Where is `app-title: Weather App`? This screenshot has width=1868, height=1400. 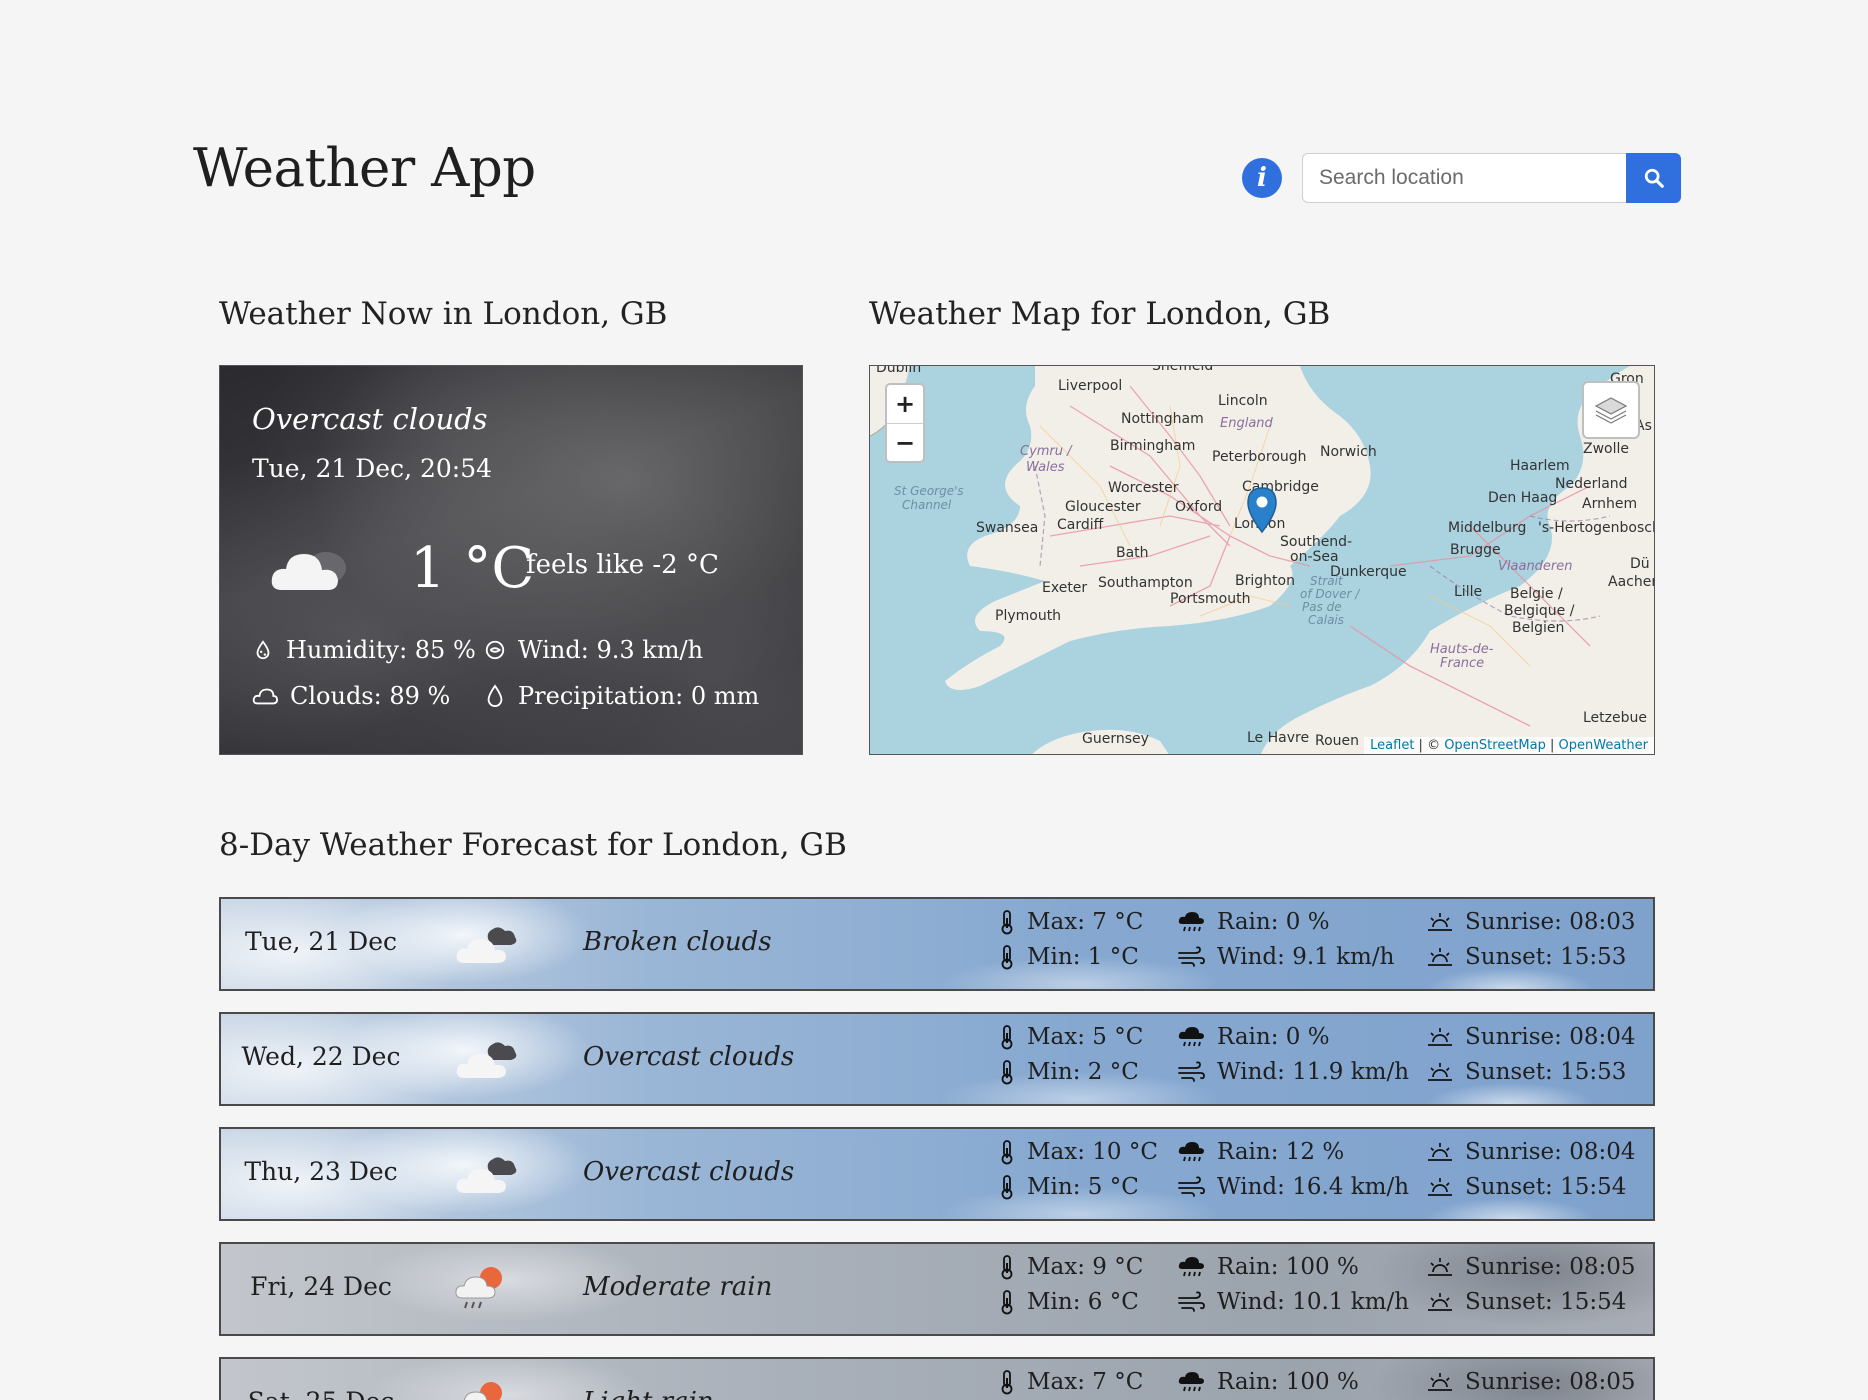 app-title: Weather App is located at coordinates (364, 168).